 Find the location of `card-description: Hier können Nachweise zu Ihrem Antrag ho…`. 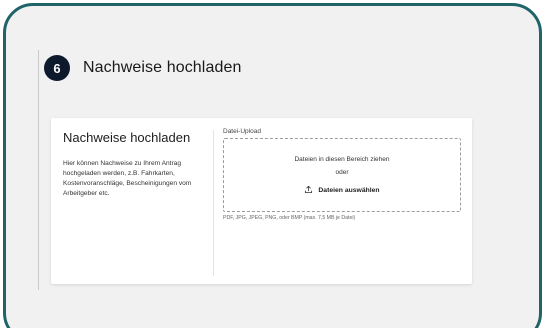

card-description: Hier können Nachweise zu Ihrem Antrag ho… is located at coordinates (127, 178).